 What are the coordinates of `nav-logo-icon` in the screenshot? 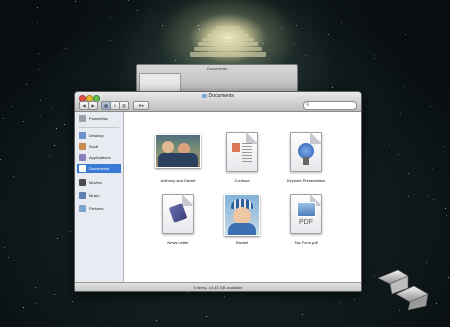 It's located at (403, 290).